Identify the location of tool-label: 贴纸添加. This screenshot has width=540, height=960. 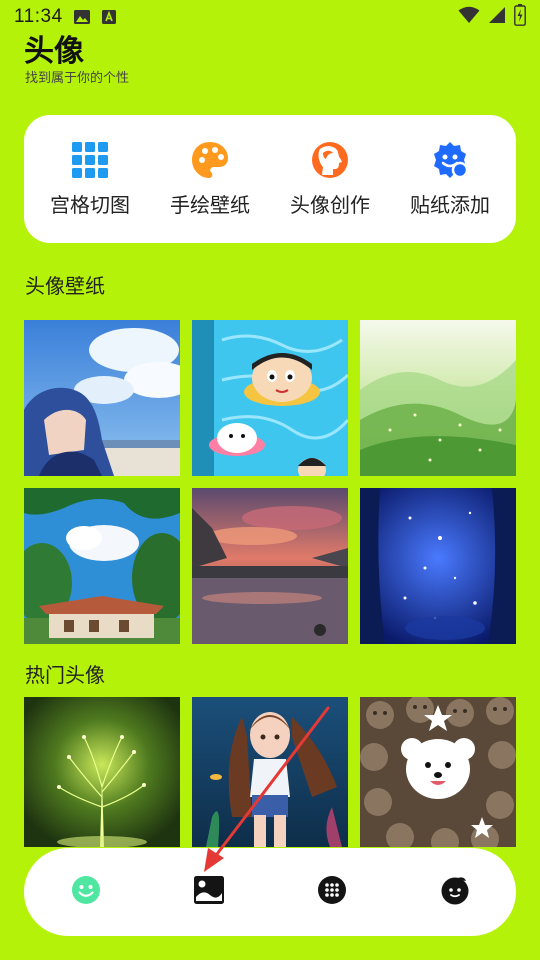
(450, 205).